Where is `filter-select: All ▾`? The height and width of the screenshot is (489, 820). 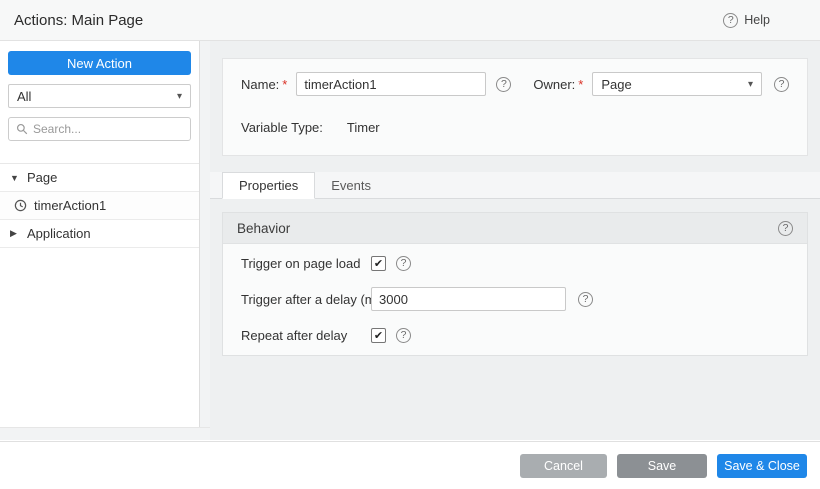
filter-select: All ▾ is located at coordinates (99, 96).